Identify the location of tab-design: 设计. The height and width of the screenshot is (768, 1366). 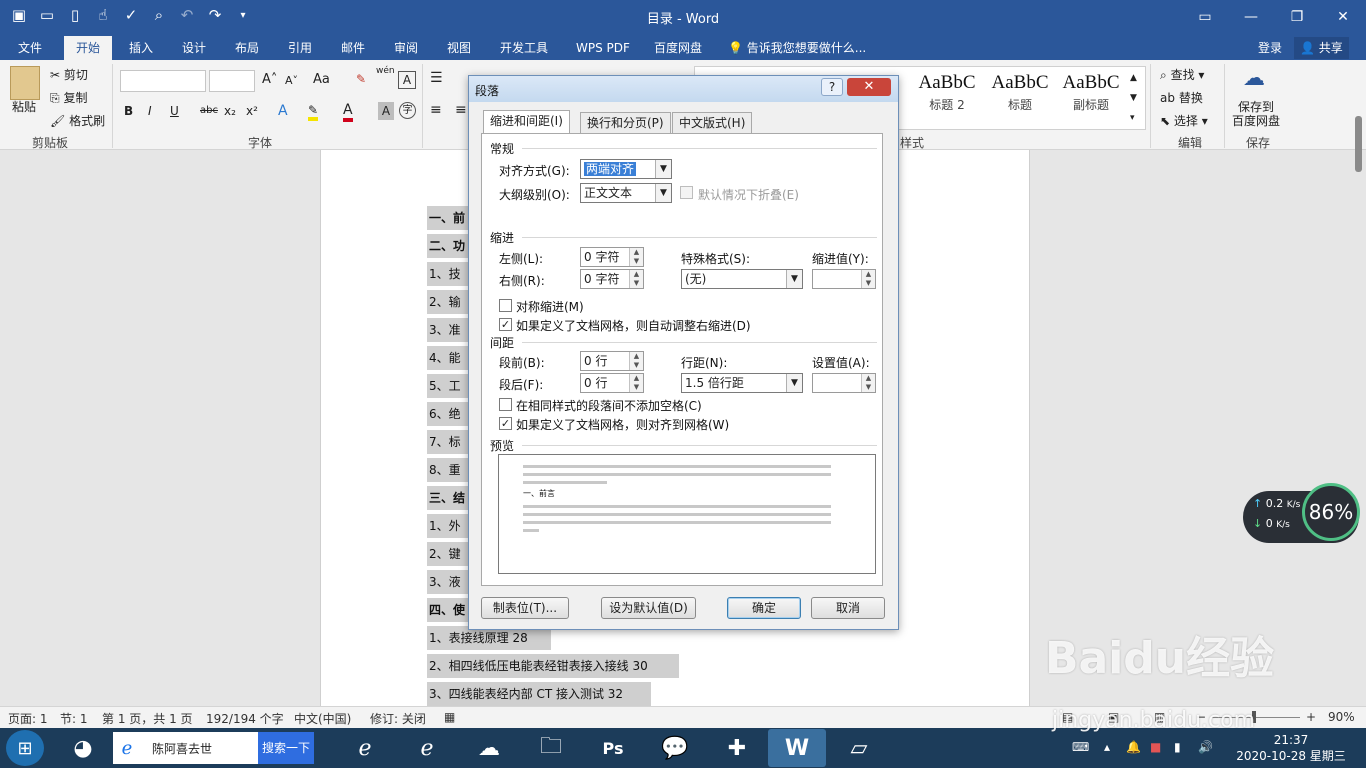
(194, 48).